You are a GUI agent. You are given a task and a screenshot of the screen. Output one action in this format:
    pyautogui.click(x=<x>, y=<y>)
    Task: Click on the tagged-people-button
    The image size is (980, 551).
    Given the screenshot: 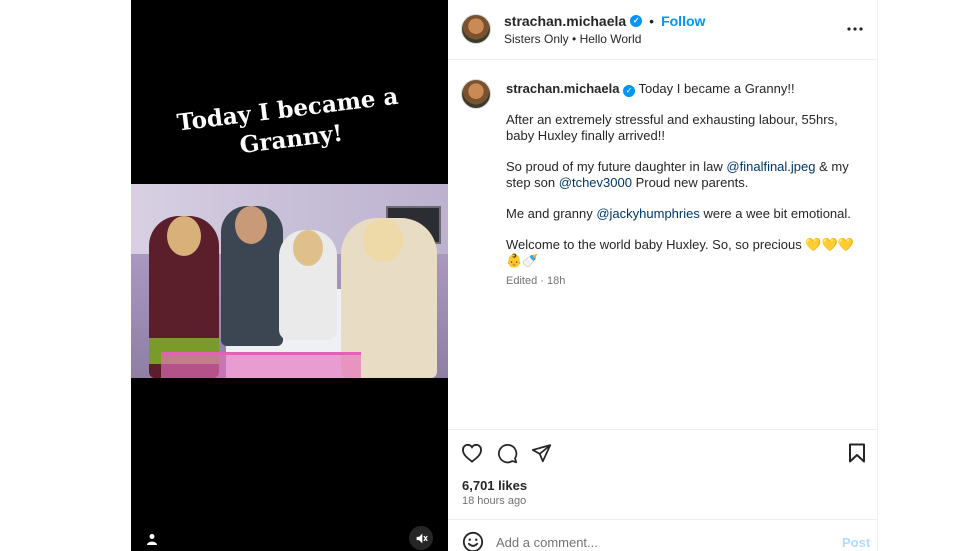 What is the action you would take?
    pyautogui.click(x=152, y=539)
    